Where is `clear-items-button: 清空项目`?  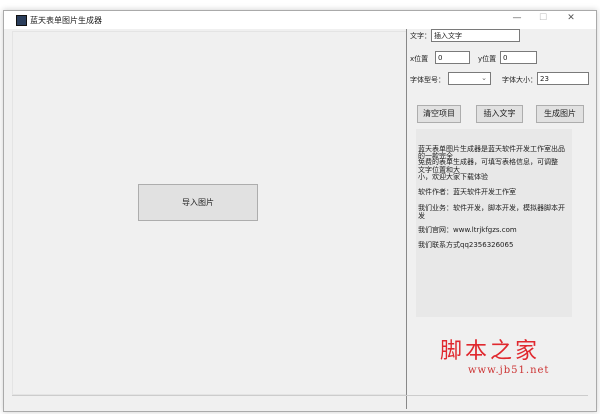
clear-items-button: 清空项目 is located at coordinates (439, 114).